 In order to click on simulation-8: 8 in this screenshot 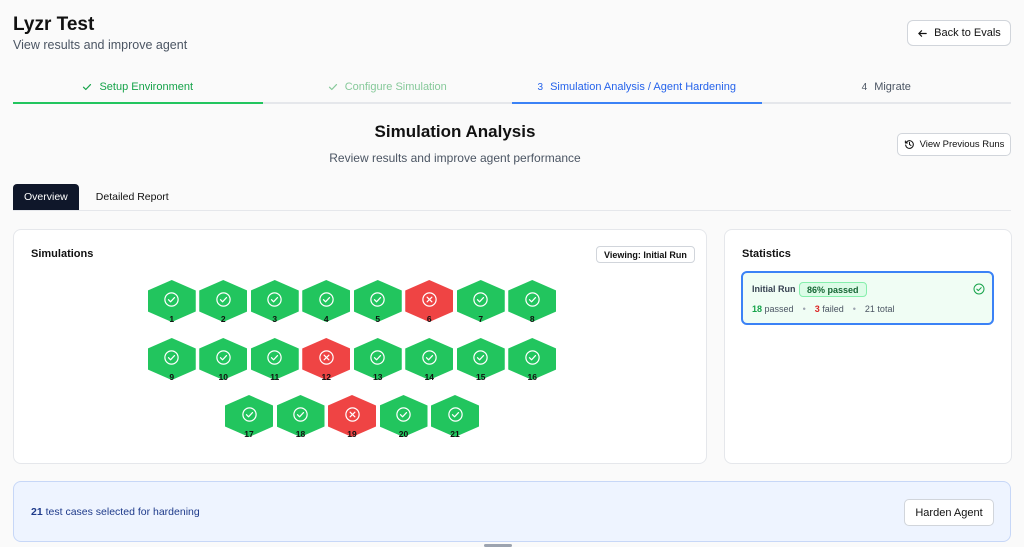, I will do `click(532, 304)`.